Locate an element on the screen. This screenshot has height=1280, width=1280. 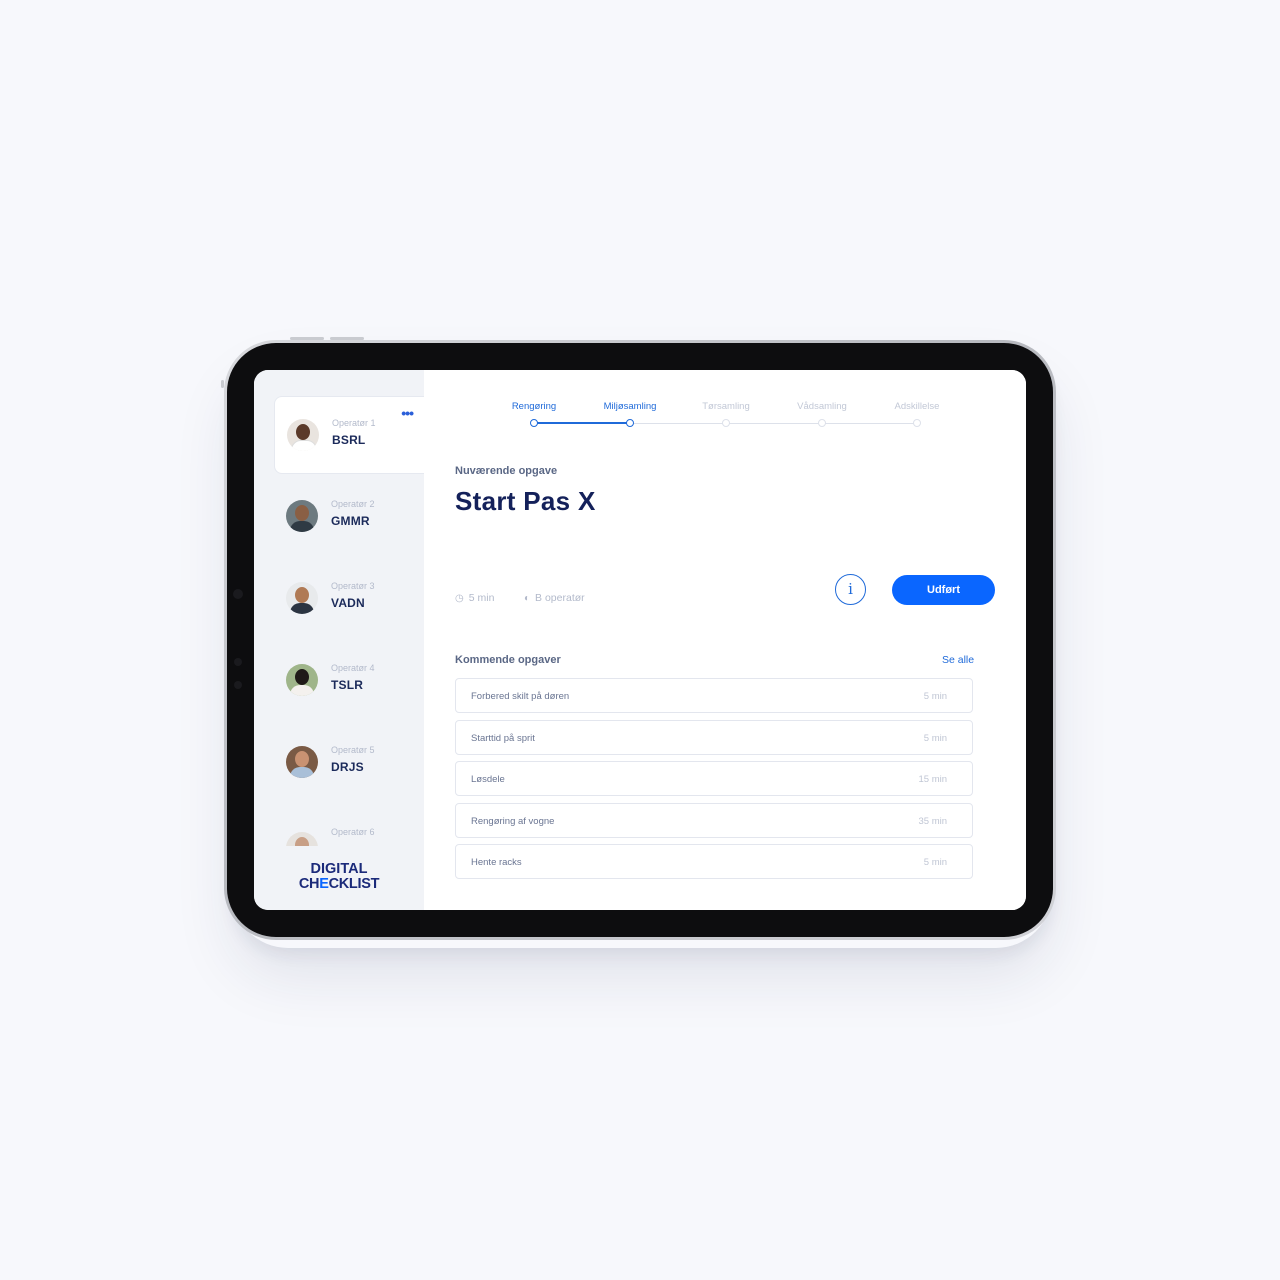
step-label-rengoring: Rengøring is located at coordinates (534, 406).